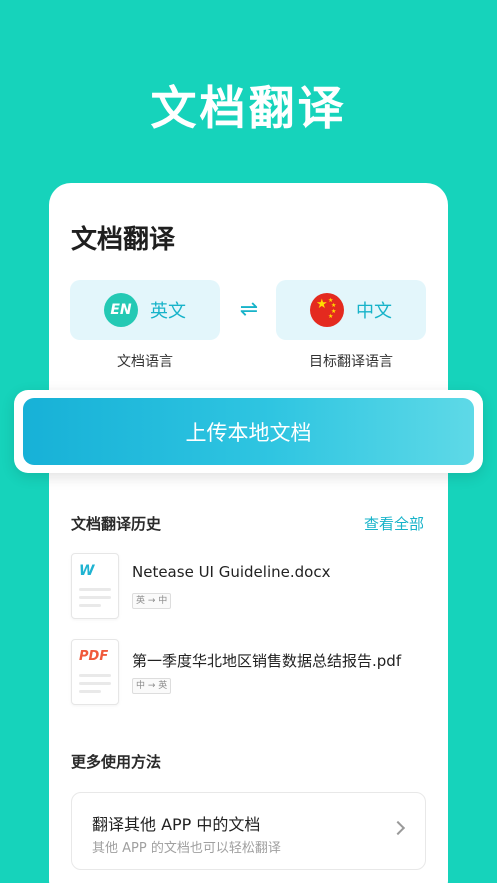 The image size is (497, 883). Describe the element at coordinates (168, 311) in the screenshot. I see `source-language-name: 英文` at that location.